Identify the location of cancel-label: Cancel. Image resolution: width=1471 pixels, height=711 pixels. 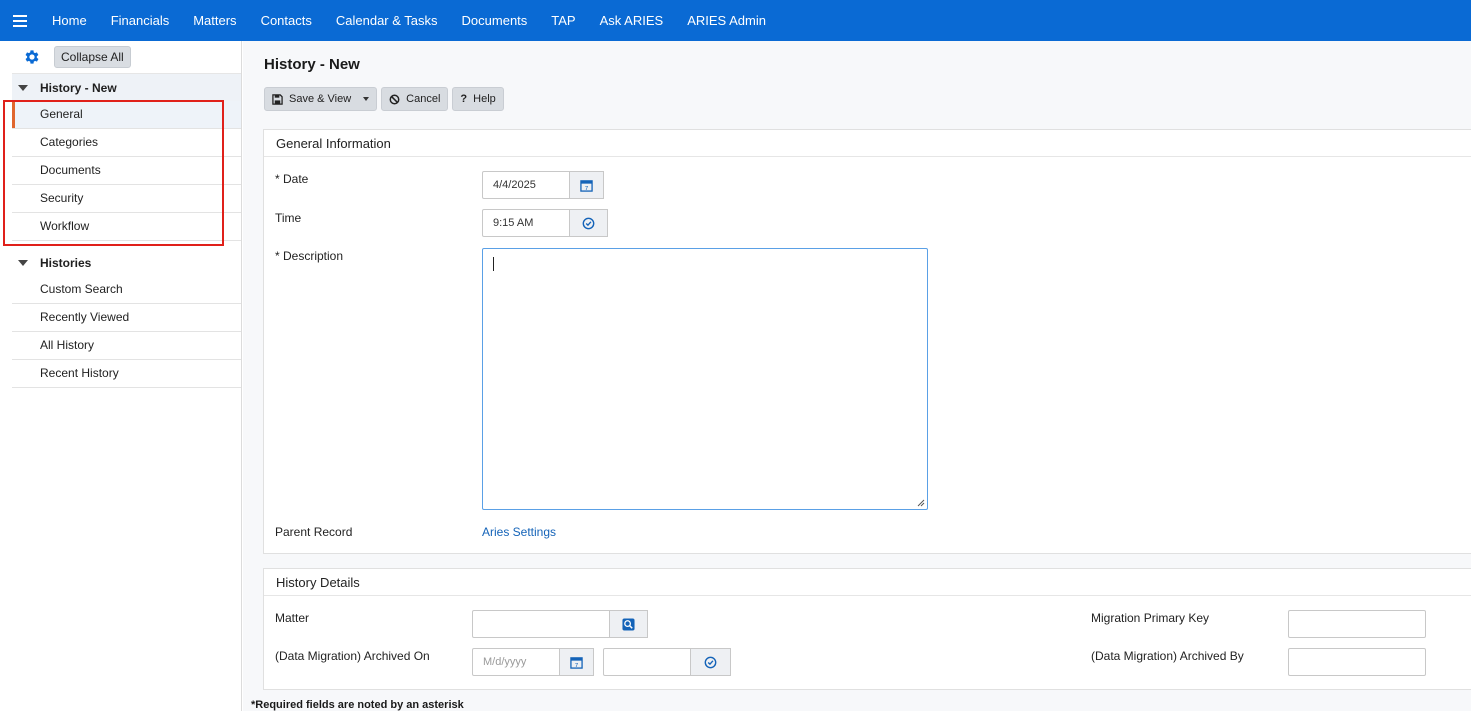
(423, 99).